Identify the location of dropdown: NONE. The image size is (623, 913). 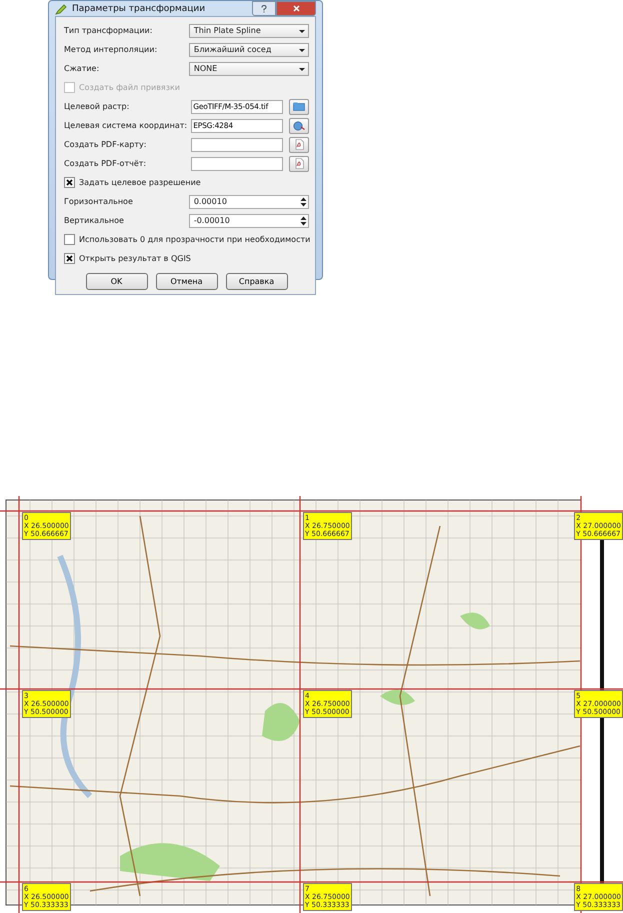
(248, 69).